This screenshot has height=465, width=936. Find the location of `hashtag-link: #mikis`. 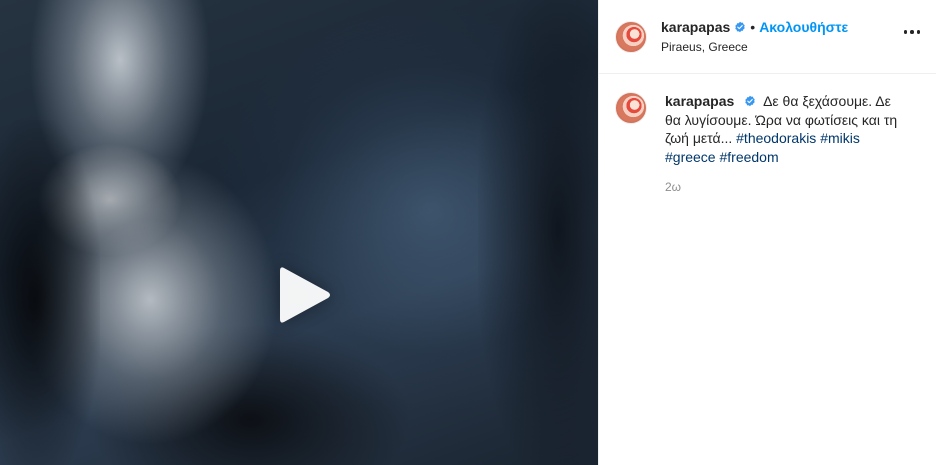

hashtag-link: #mikis is located at coordinates (840, 138).